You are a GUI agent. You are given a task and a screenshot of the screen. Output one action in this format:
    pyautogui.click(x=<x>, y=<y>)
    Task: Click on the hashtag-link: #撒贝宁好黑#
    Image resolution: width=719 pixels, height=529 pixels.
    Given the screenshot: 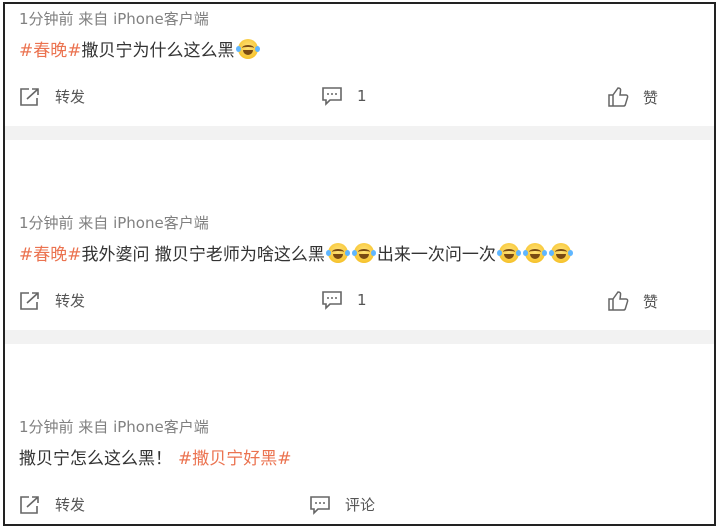 What is the action you would take?
    pyautogui.click(x=235, y=456)
    